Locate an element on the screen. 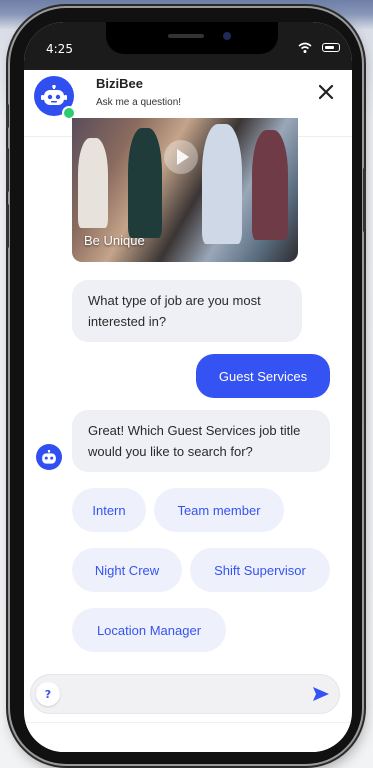  option-chip-shift-supervisor: Shift Supervisor is located at coordinates (260, 570).